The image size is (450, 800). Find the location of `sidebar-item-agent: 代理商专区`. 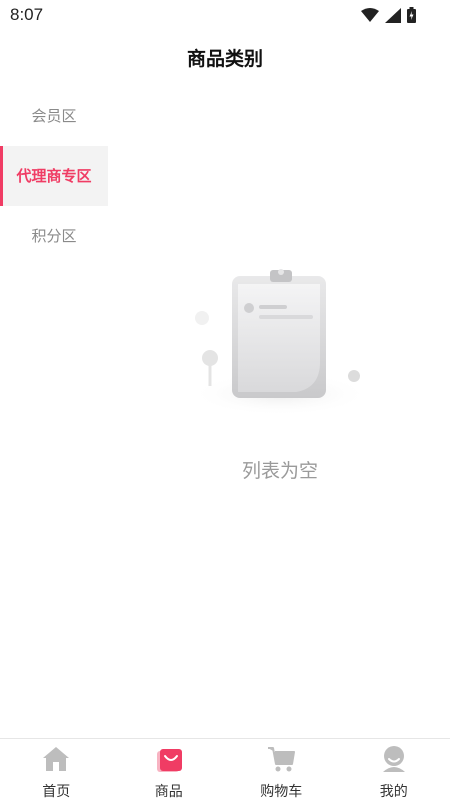

sidebar-item-agent: 代理商专区 is located at coordinates (54, 176).